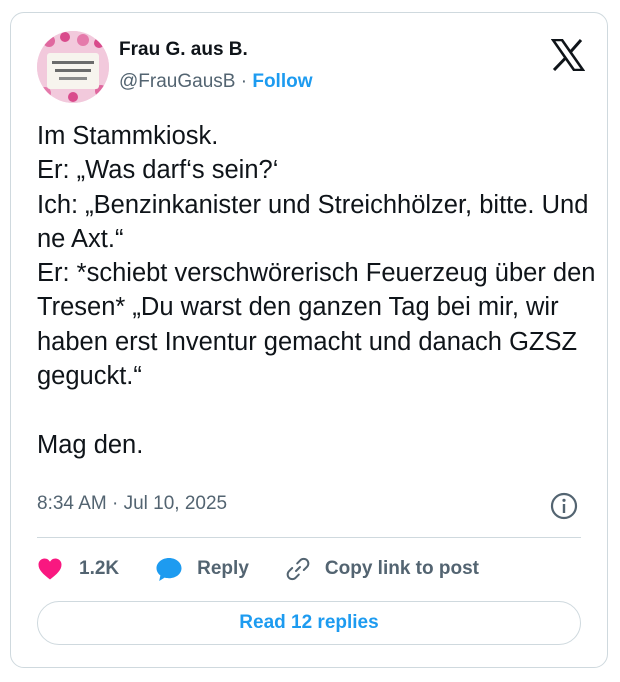 The width and height of the screenshot is (620, 682). I want to click on mug-photo-avatar, so click(73, 67).